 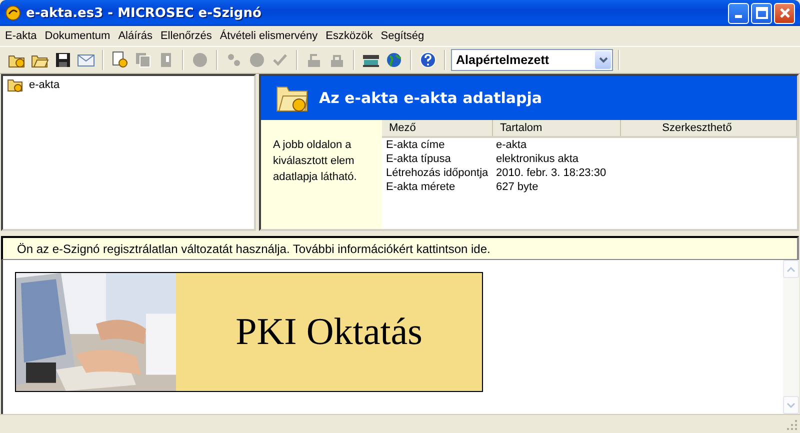 What do you see at coordinates (143, 60) in the screenshot?
I see `copy-icon` at bounding box center [143, 60].